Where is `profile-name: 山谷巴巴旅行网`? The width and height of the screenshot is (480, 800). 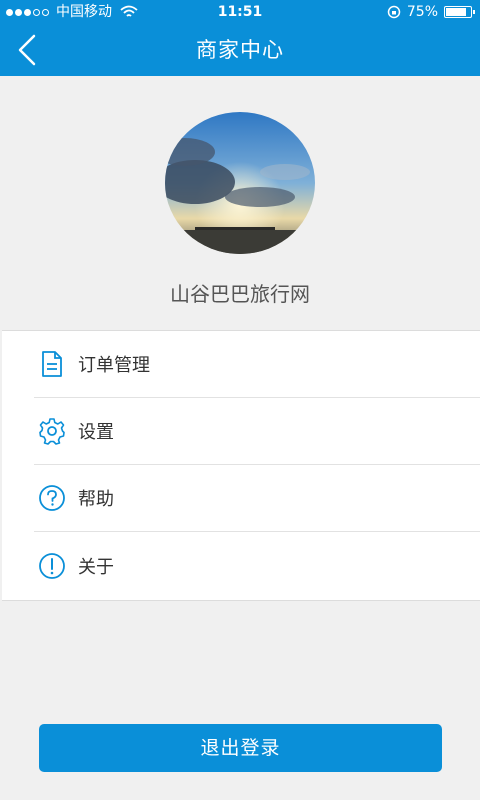
profile-name: 山谷巴巴旅行网 is located at coordinates (240, 294).